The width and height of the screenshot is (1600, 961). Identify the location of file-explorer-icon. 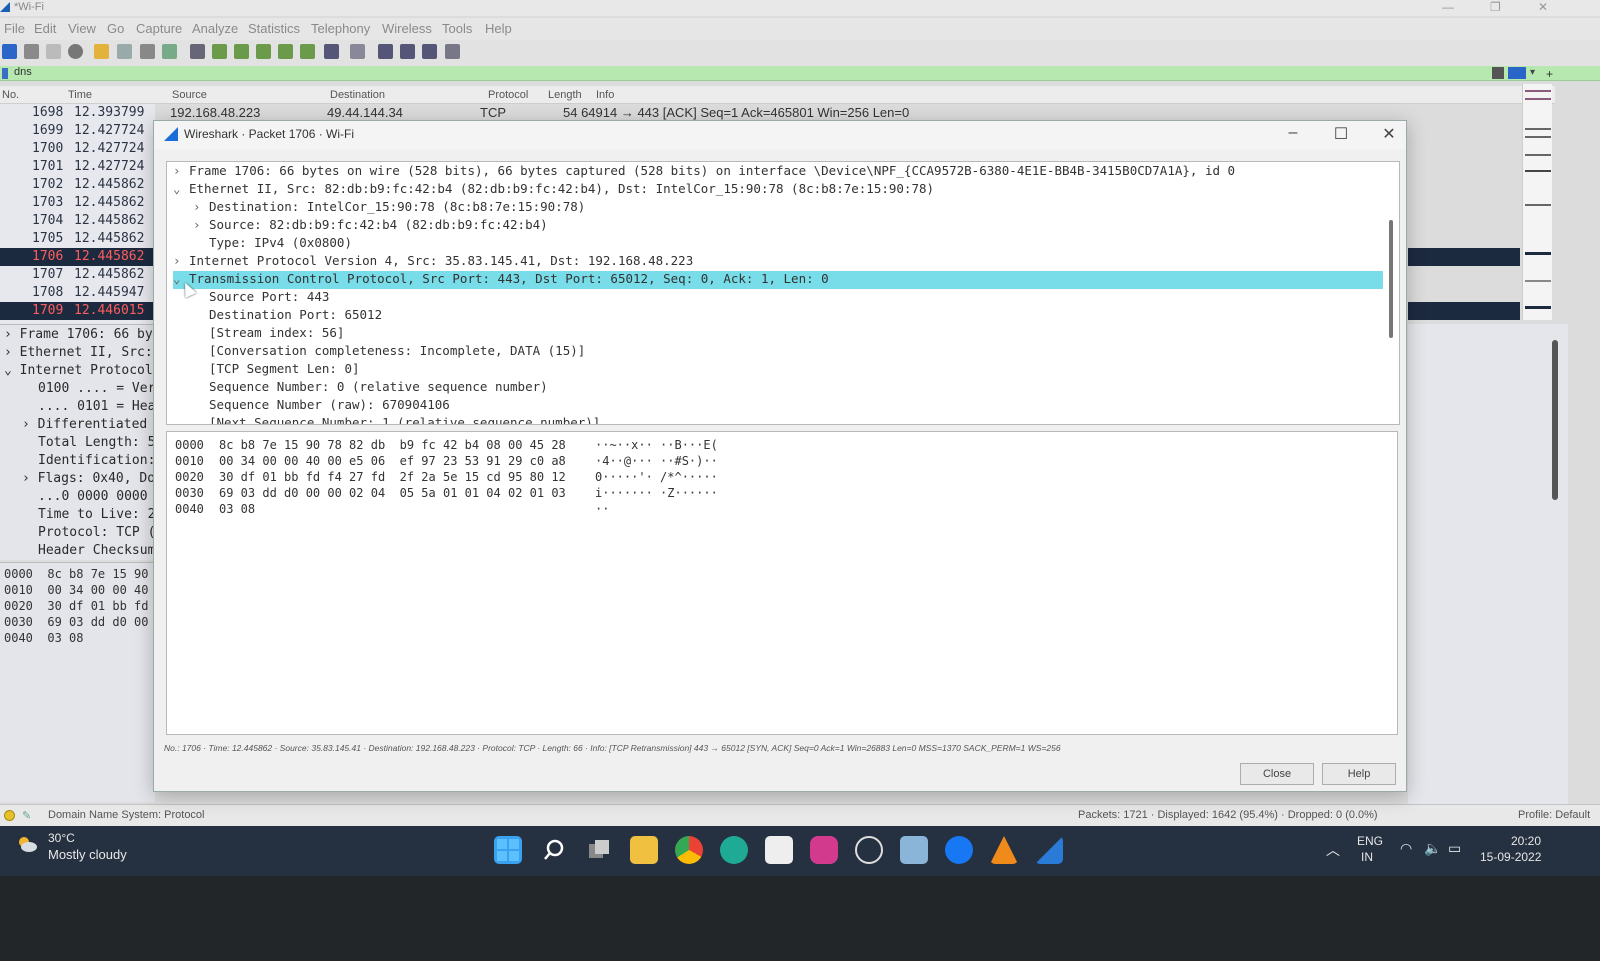
(644, 850).